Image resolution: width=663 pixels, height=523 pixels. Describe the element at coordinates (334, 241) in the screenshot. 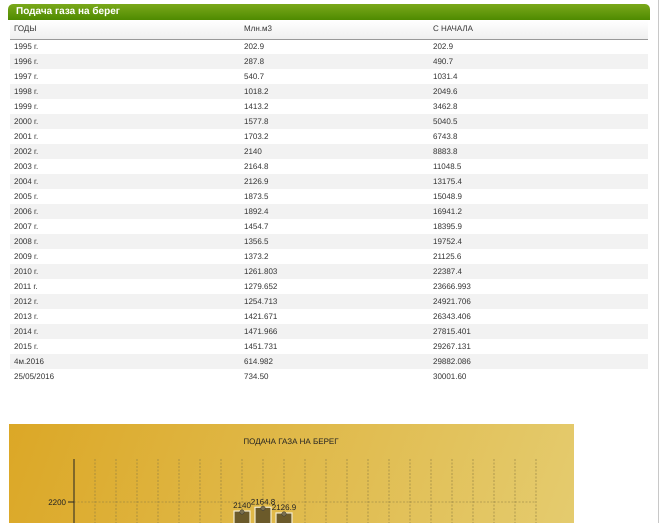

I see `table-cell: 1356.5` at that location.